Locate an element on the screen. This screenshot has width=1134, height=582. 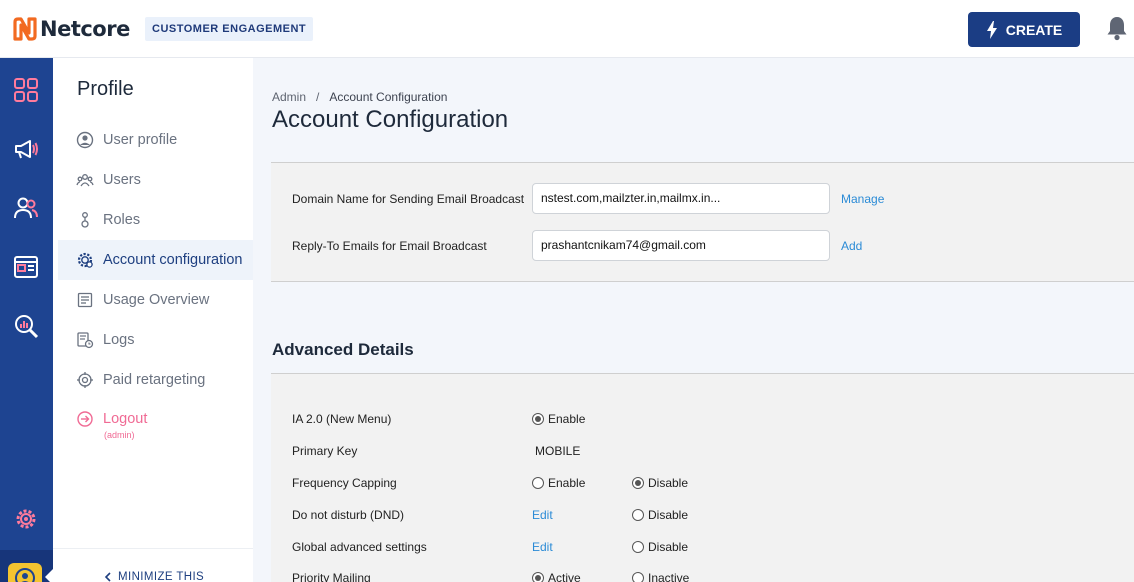
ia-menu-label: IA 2.0 (New Menu) is located at coordinates (342, 419).